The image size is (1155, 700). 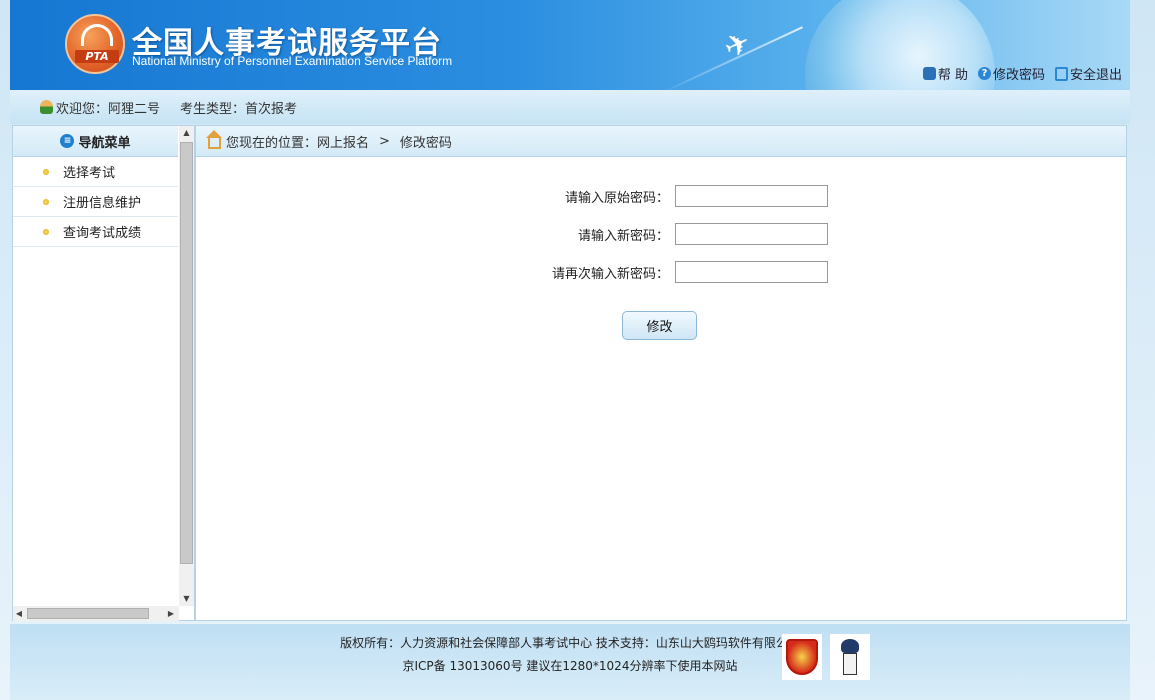 I want to click on help-link: 帮 助, so click(x=945, y=73).